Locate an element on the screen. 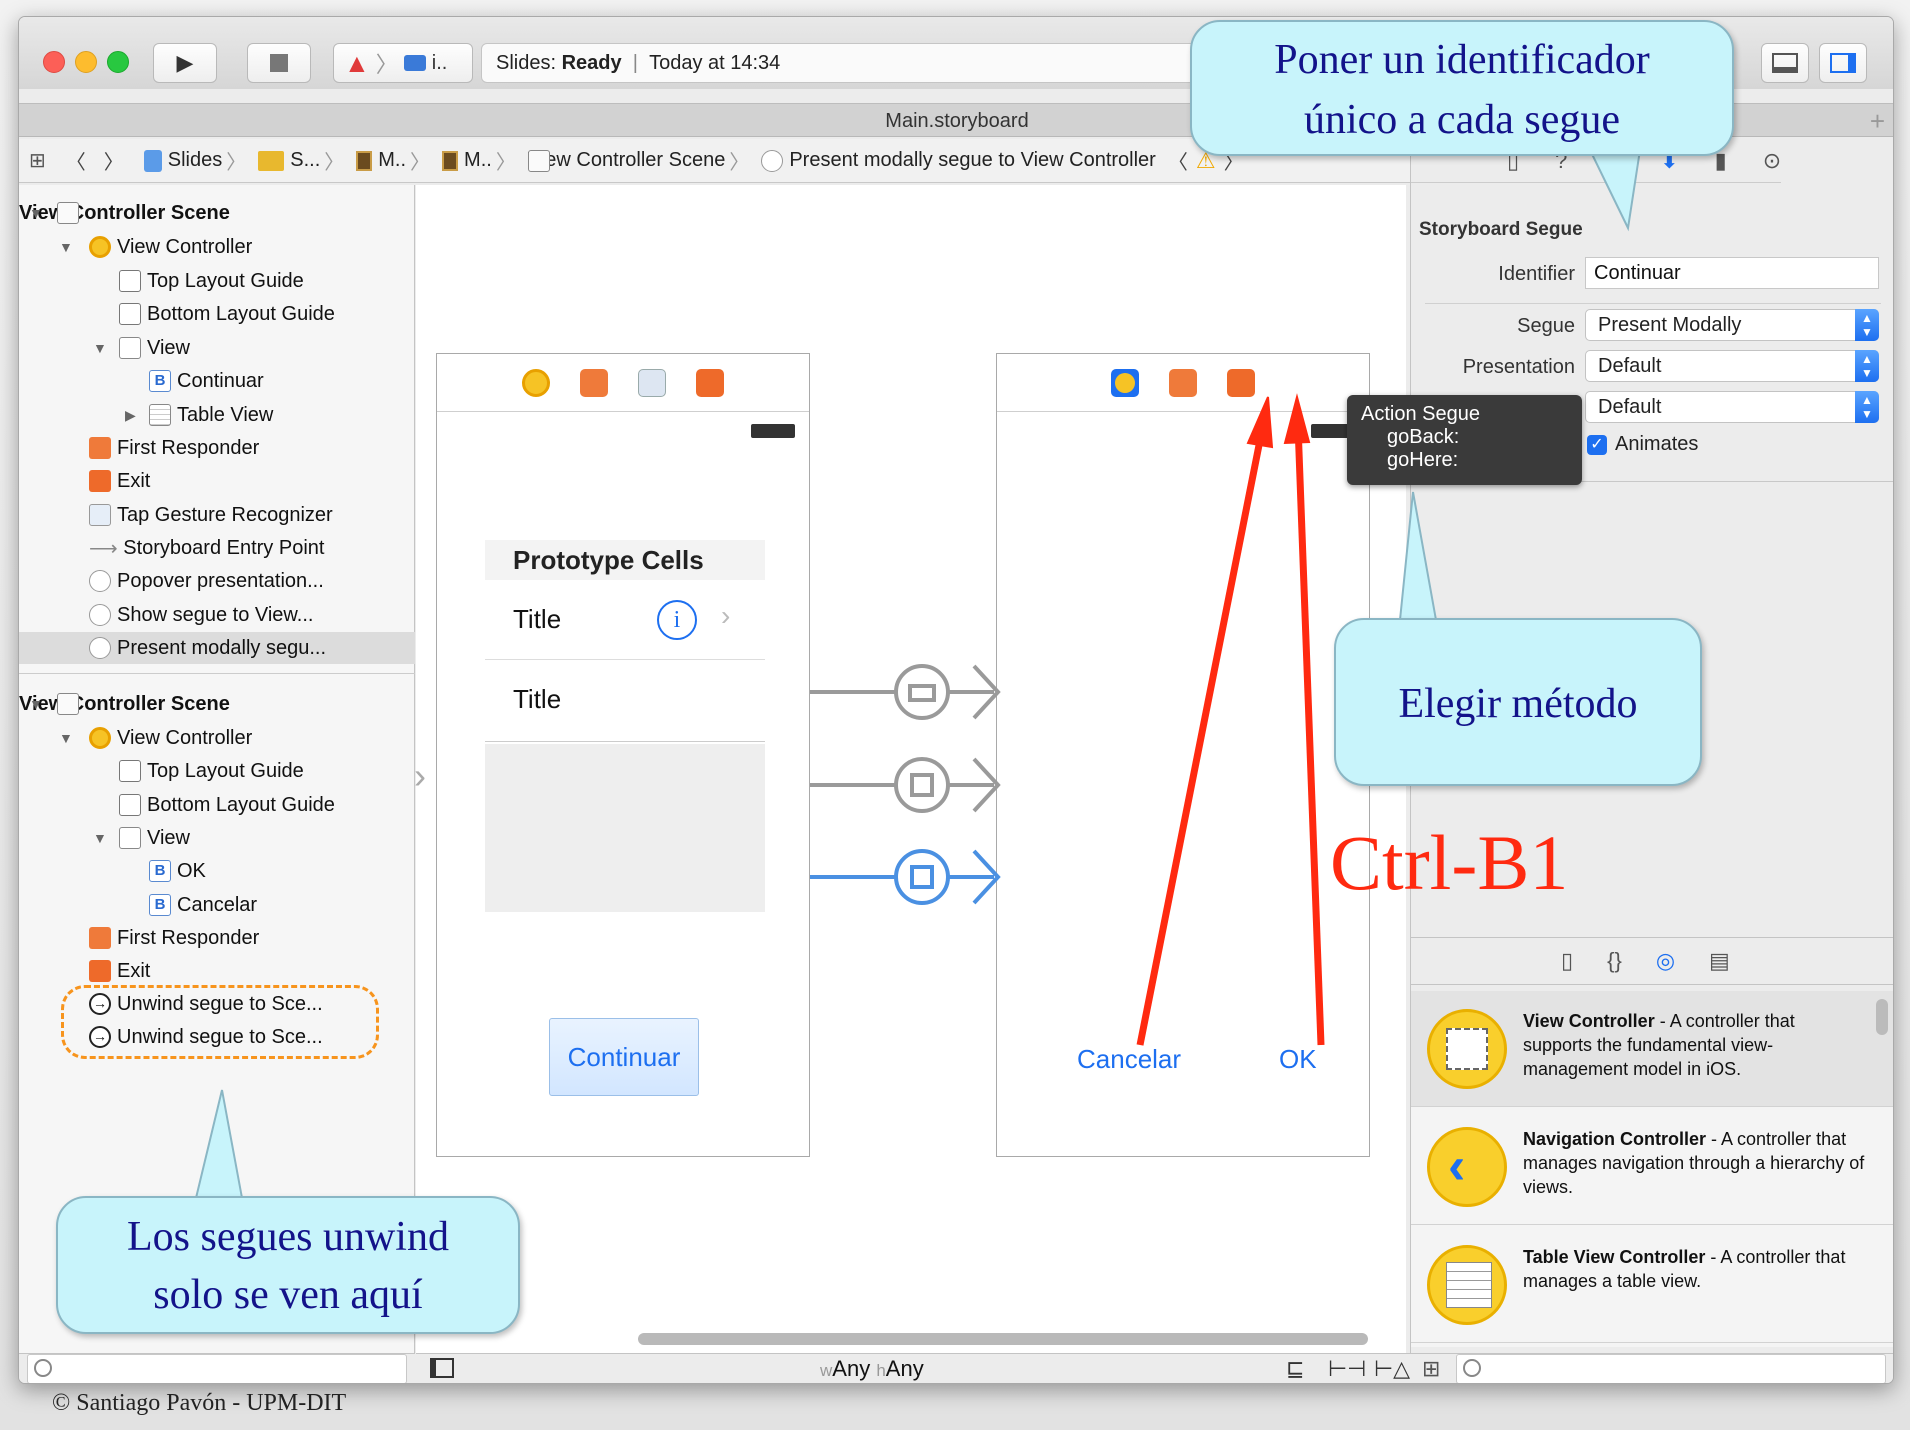 This screenshot has height=1430, width=1910. debug-area-toggle is located at coordinates (1785, 63).